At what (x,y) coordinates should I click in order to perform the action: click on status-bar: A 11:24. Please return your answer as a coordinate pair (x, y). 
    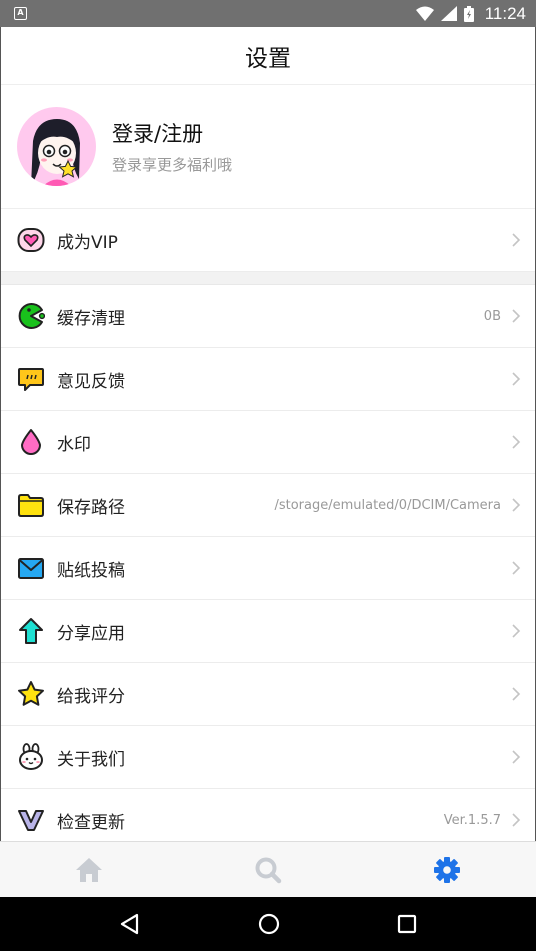
    Looking at the image, I should click on (268, 13).